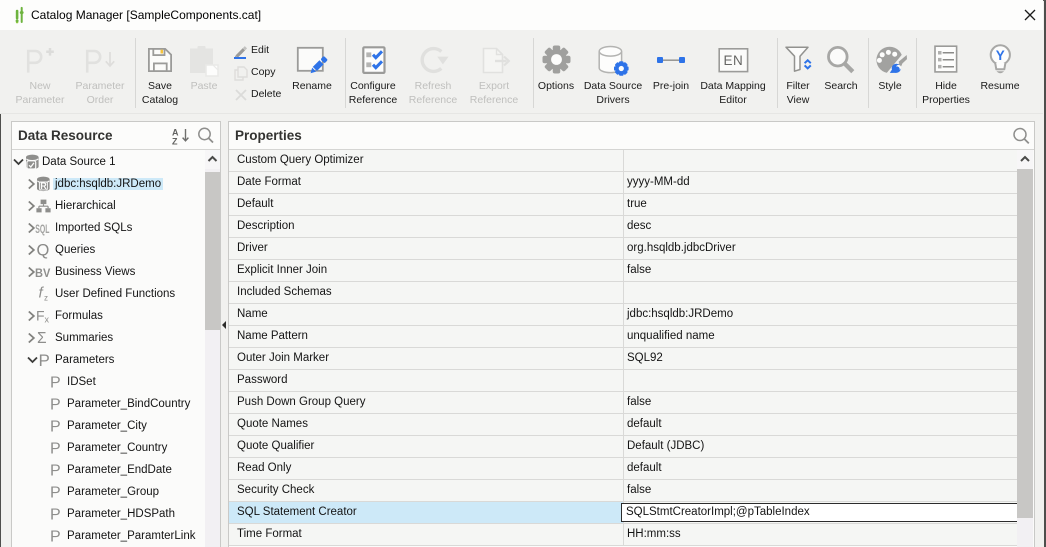  Describe the element at coordinates (42, 338) in the screenshot. I see `svg-text: Σ` at that location.